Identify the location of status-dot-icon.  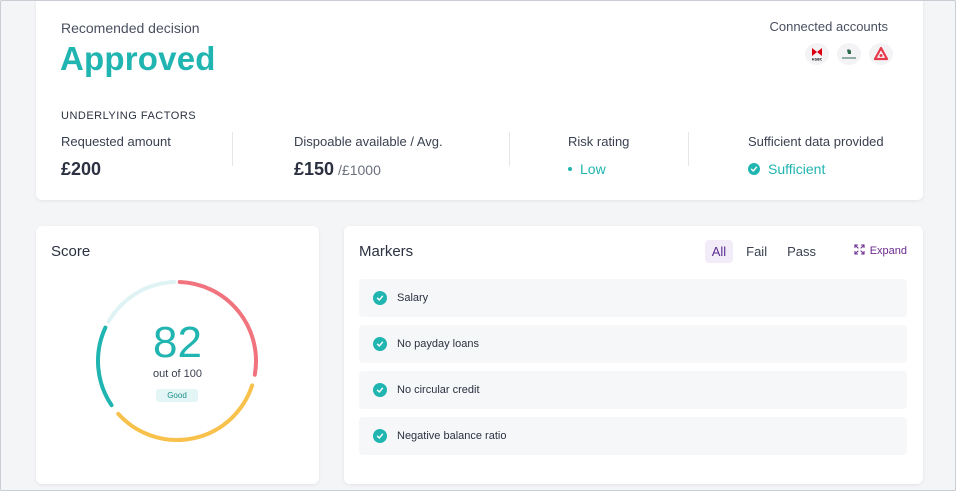
(570, 169).